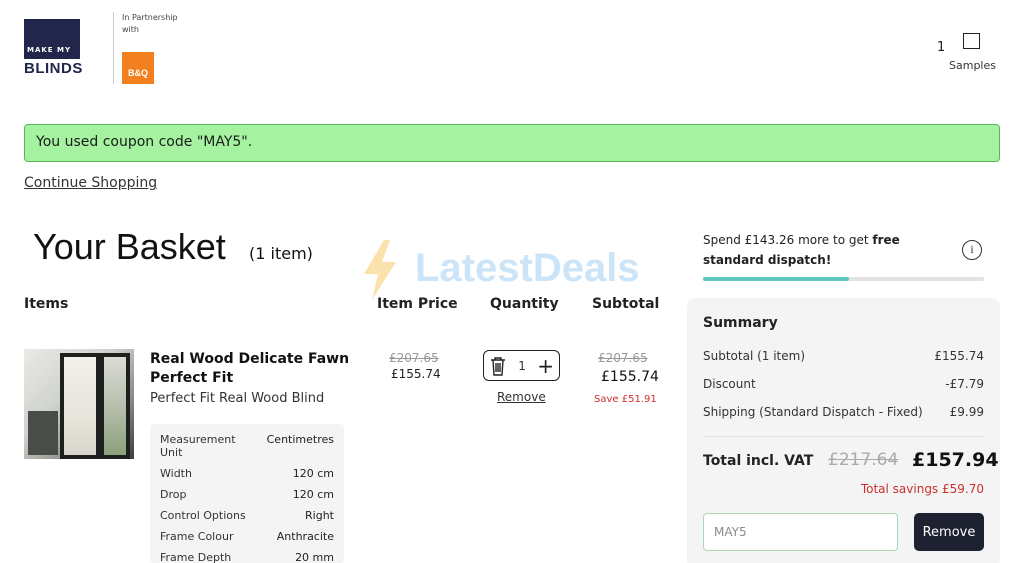 The image size is (1024, 563). I want to click on samples-icon, so click(971, 41).